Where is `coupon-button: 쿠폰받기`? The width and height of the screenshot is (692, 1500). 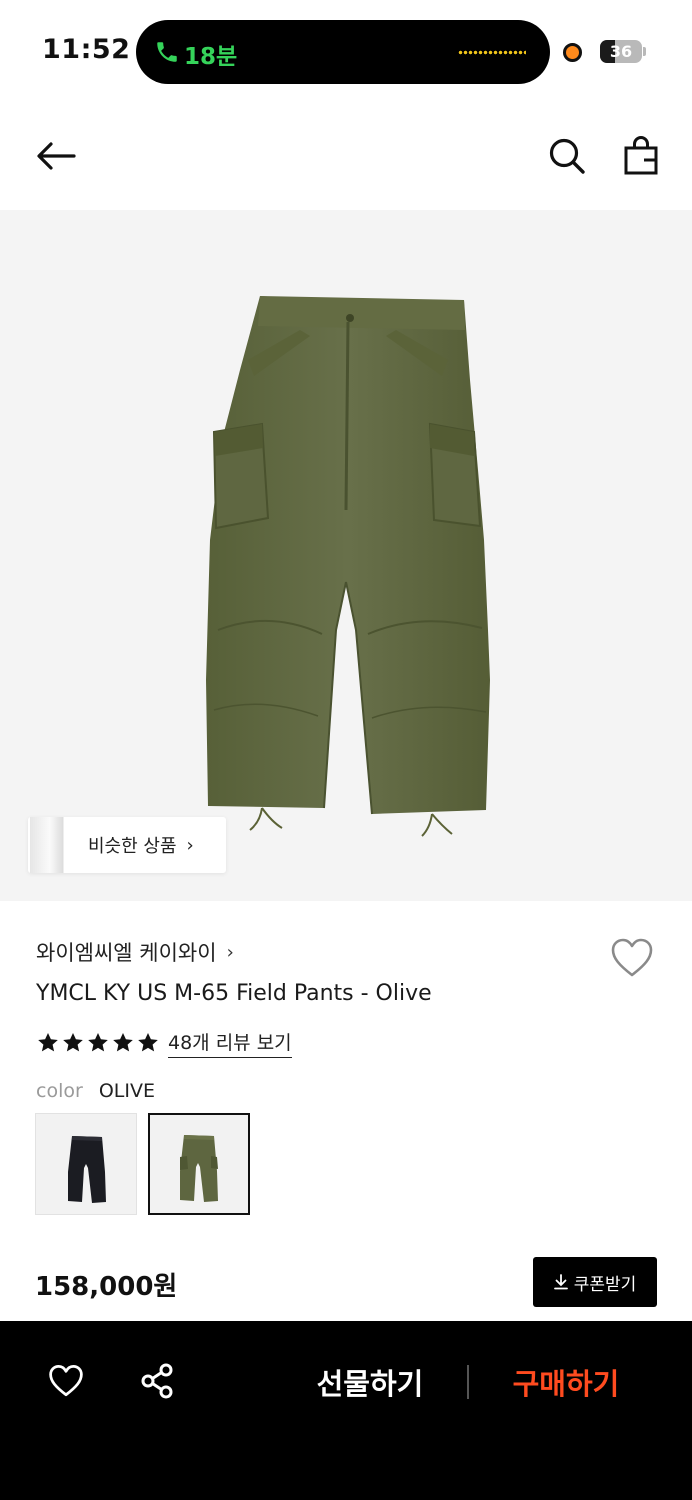
coupon-button: 쿠폰받기 is located at coordinates (595, 1282).